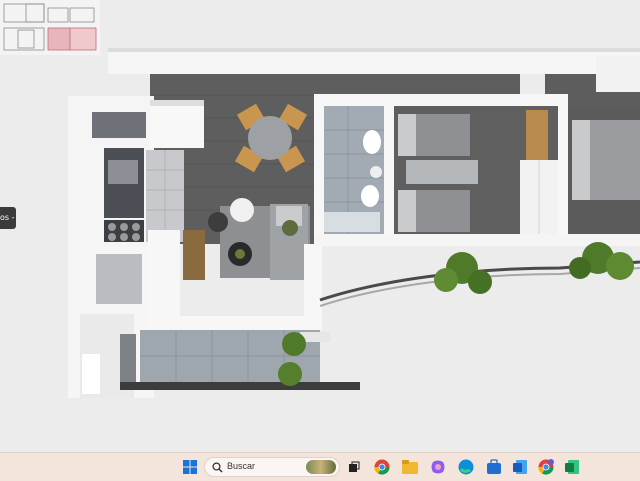 The width and height of the screenshot is (640, 481). Describe the element at coordinates (370, 196) in the screenshot. I see `bidet` at that location.